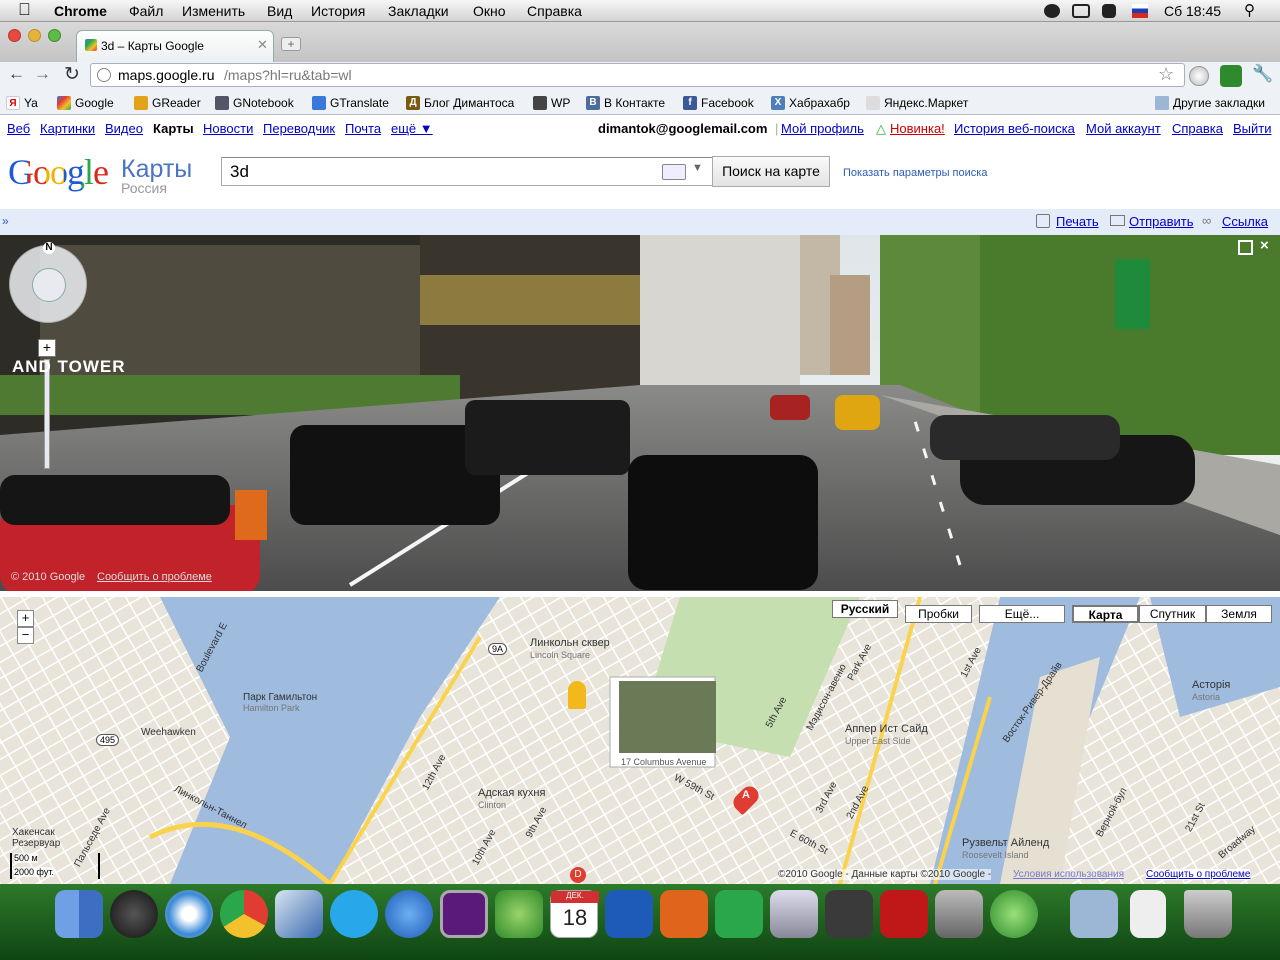 This screenshot has width=1280, height=960. I want to click on minimize-window-icon, so click(34, 35).